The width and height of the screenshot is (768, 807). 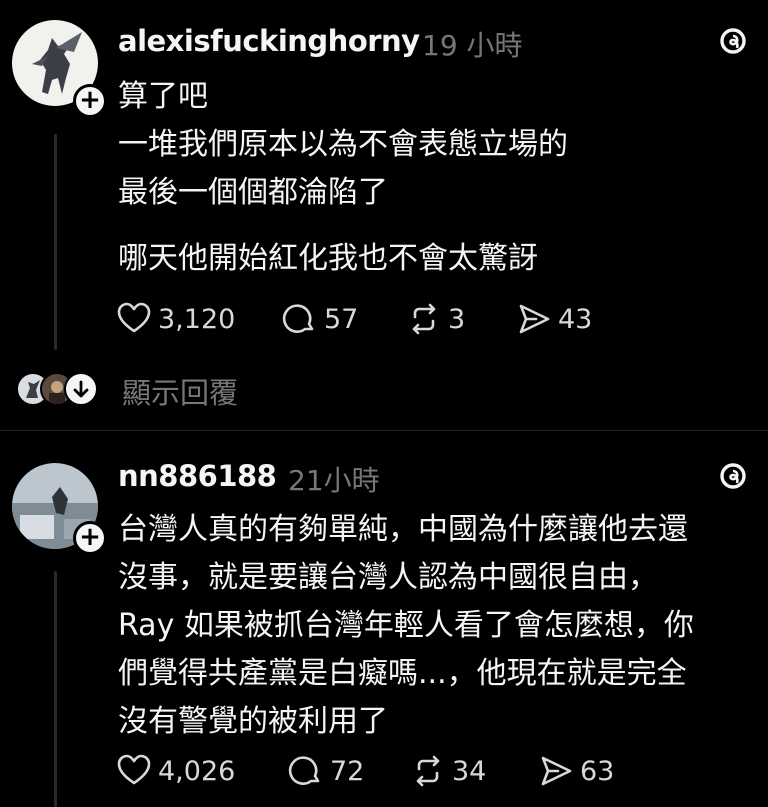 What do you see at coordinates (326, 771) in the screenshot?
I see `comment-button: 72` at bounding box center [326, 771].